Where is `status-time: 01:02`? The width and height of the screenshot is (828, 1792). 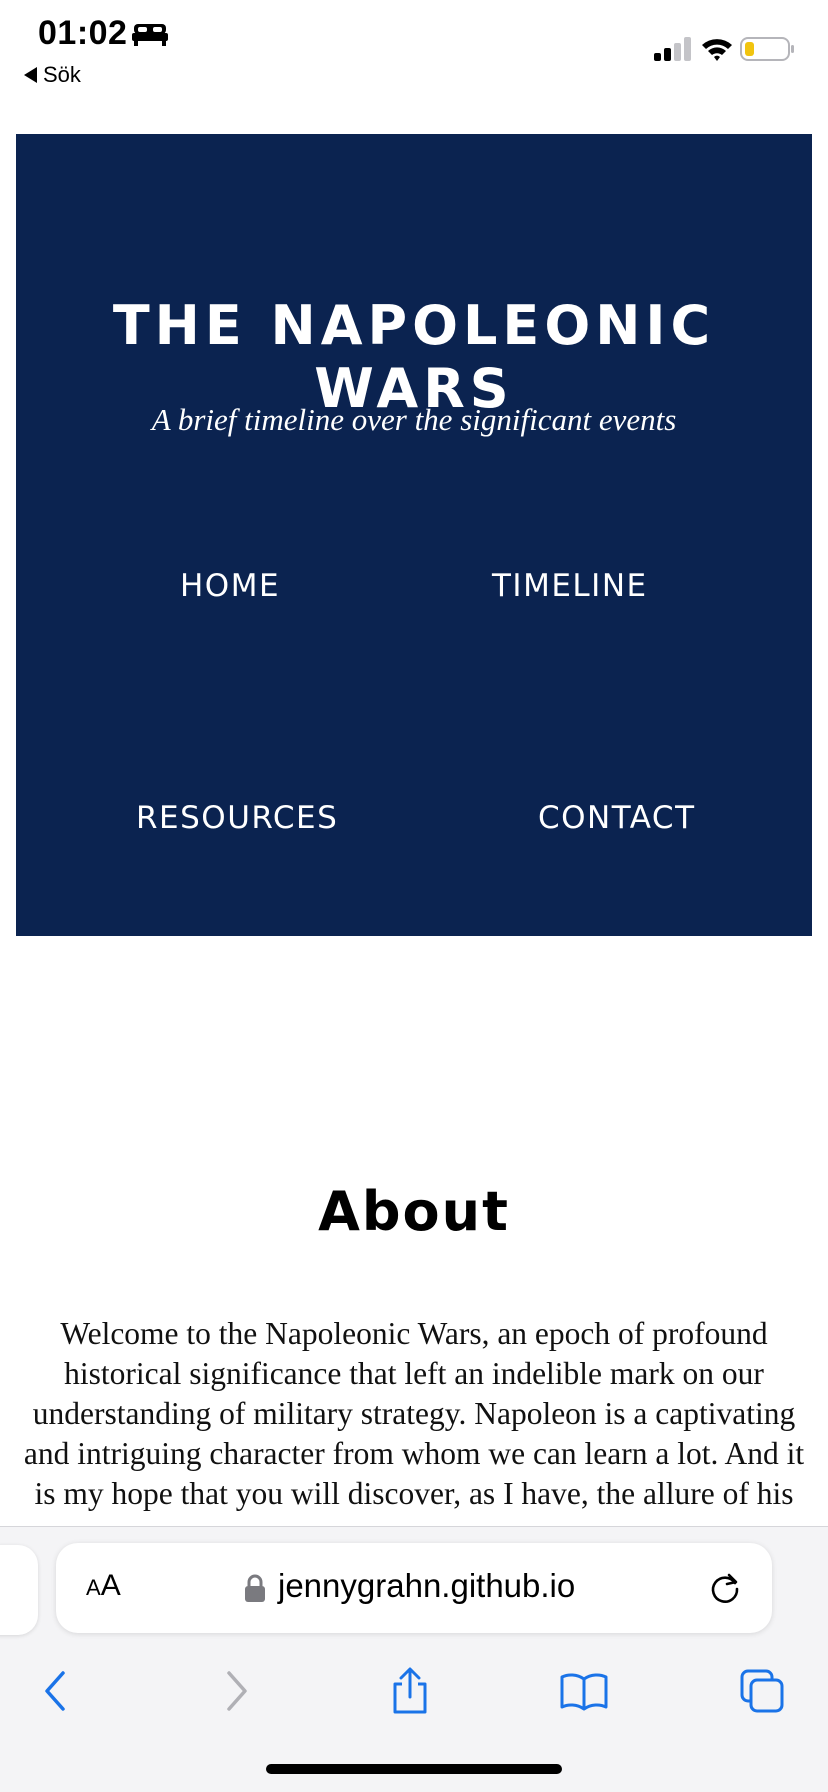
status-time: 01:02 is located at coordinates (83, 33).